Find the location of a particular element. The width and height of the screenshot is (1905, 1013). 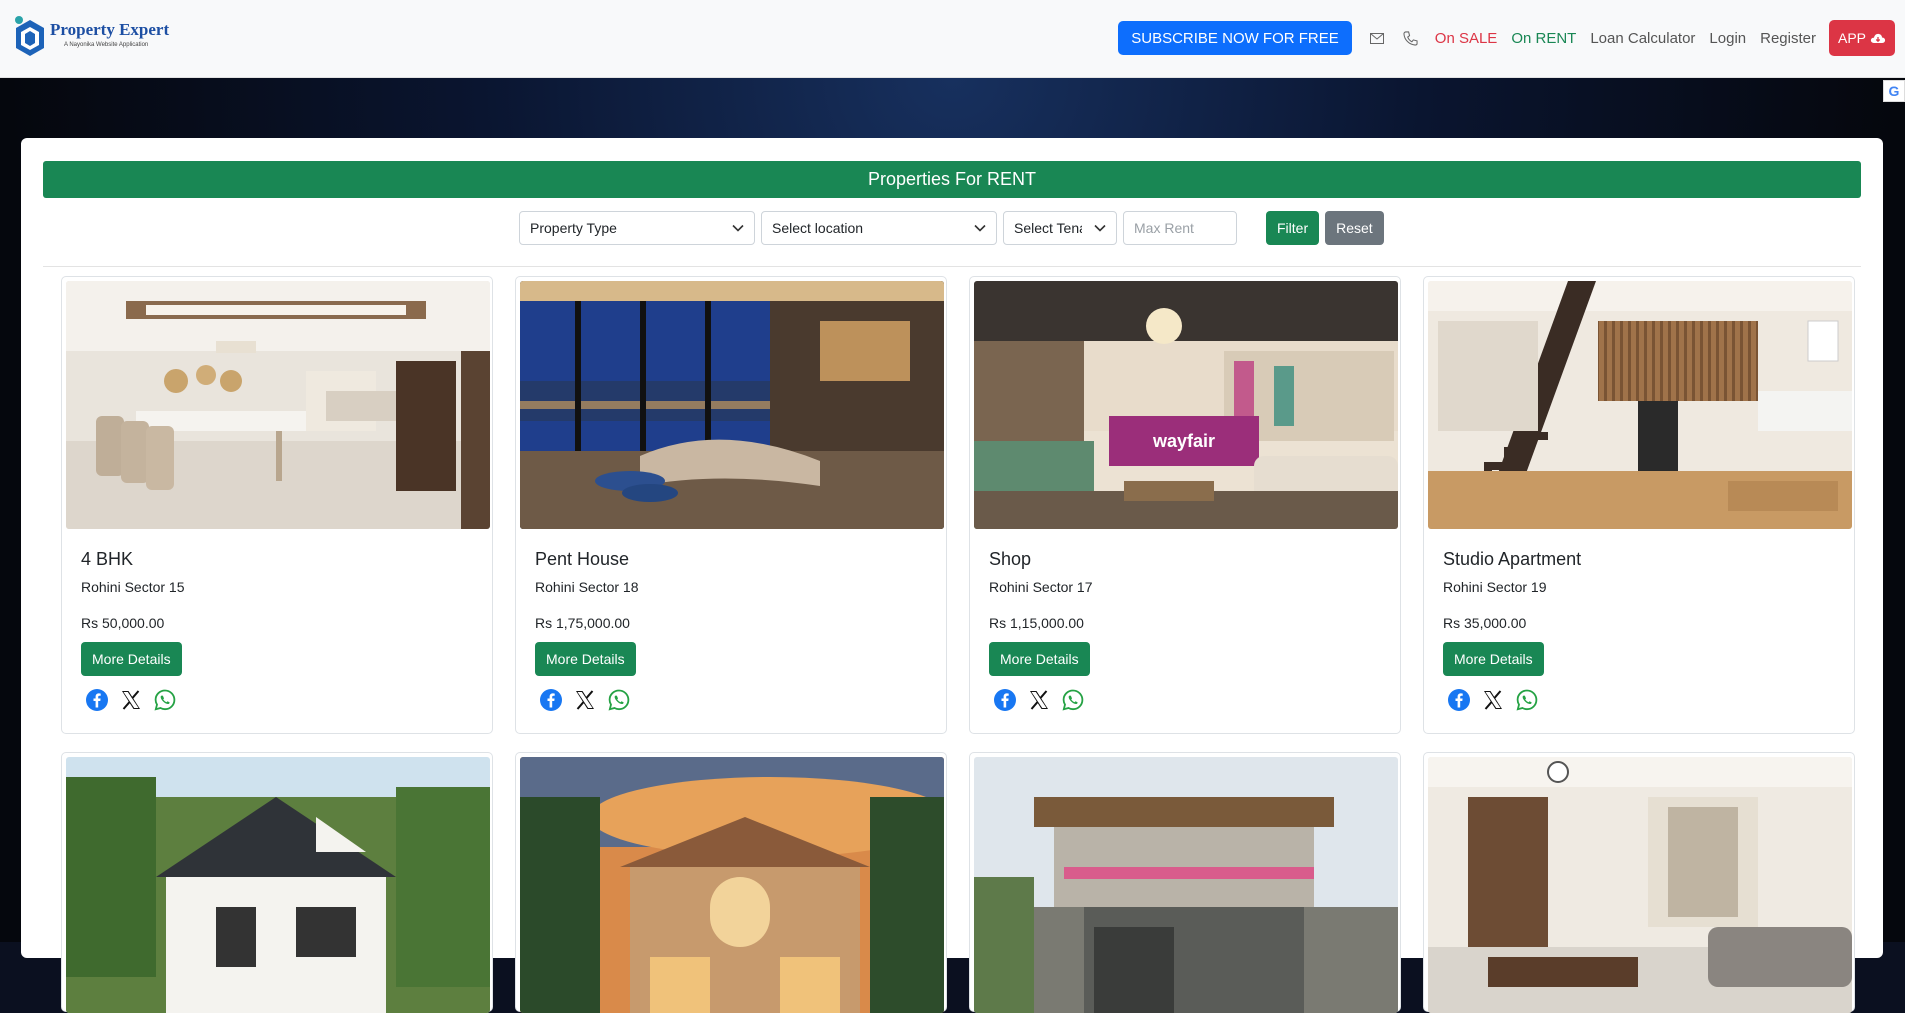

app-label: APP is located at coordinates (1851, 38).